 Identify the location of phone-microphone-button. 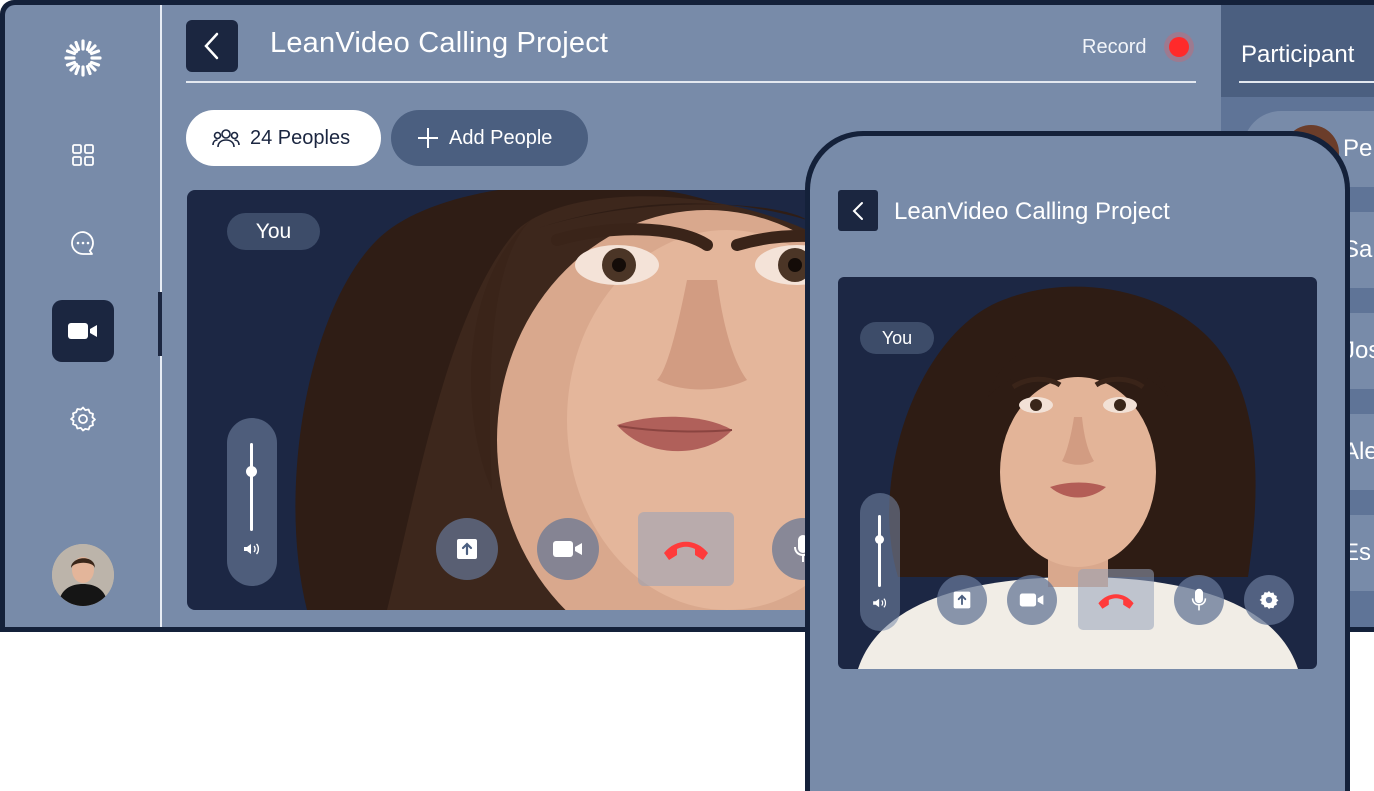
(1199, 600).